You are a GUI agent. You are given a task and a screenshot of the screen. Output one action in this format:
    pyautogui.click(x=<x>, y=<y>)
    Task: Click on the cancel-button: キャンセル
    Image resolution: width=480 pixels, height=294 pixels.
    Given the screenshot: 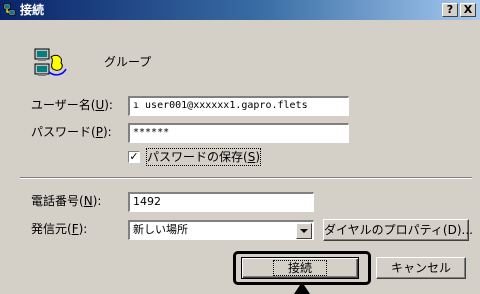 What is the action you would take?
    pyautogui.click(x=421, y=268)
    